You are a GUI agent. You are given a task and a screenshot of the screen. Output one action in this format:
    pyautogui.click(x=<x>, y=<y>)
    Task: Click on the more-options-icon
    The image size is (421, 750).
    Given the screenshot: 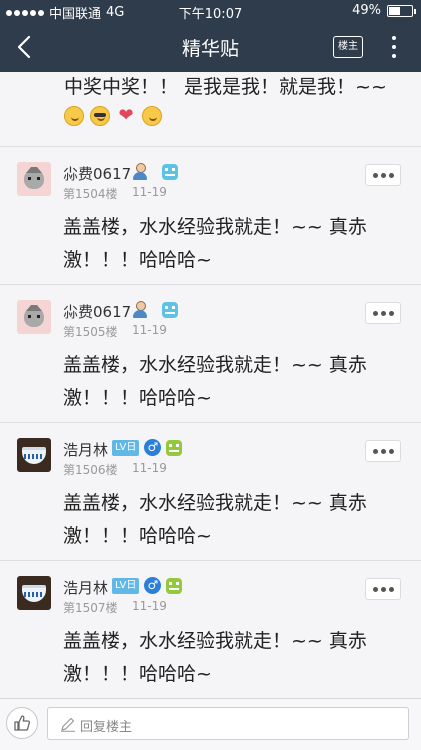 What is the action you would take?
    pyautogui.click(x=394, y=47)
    